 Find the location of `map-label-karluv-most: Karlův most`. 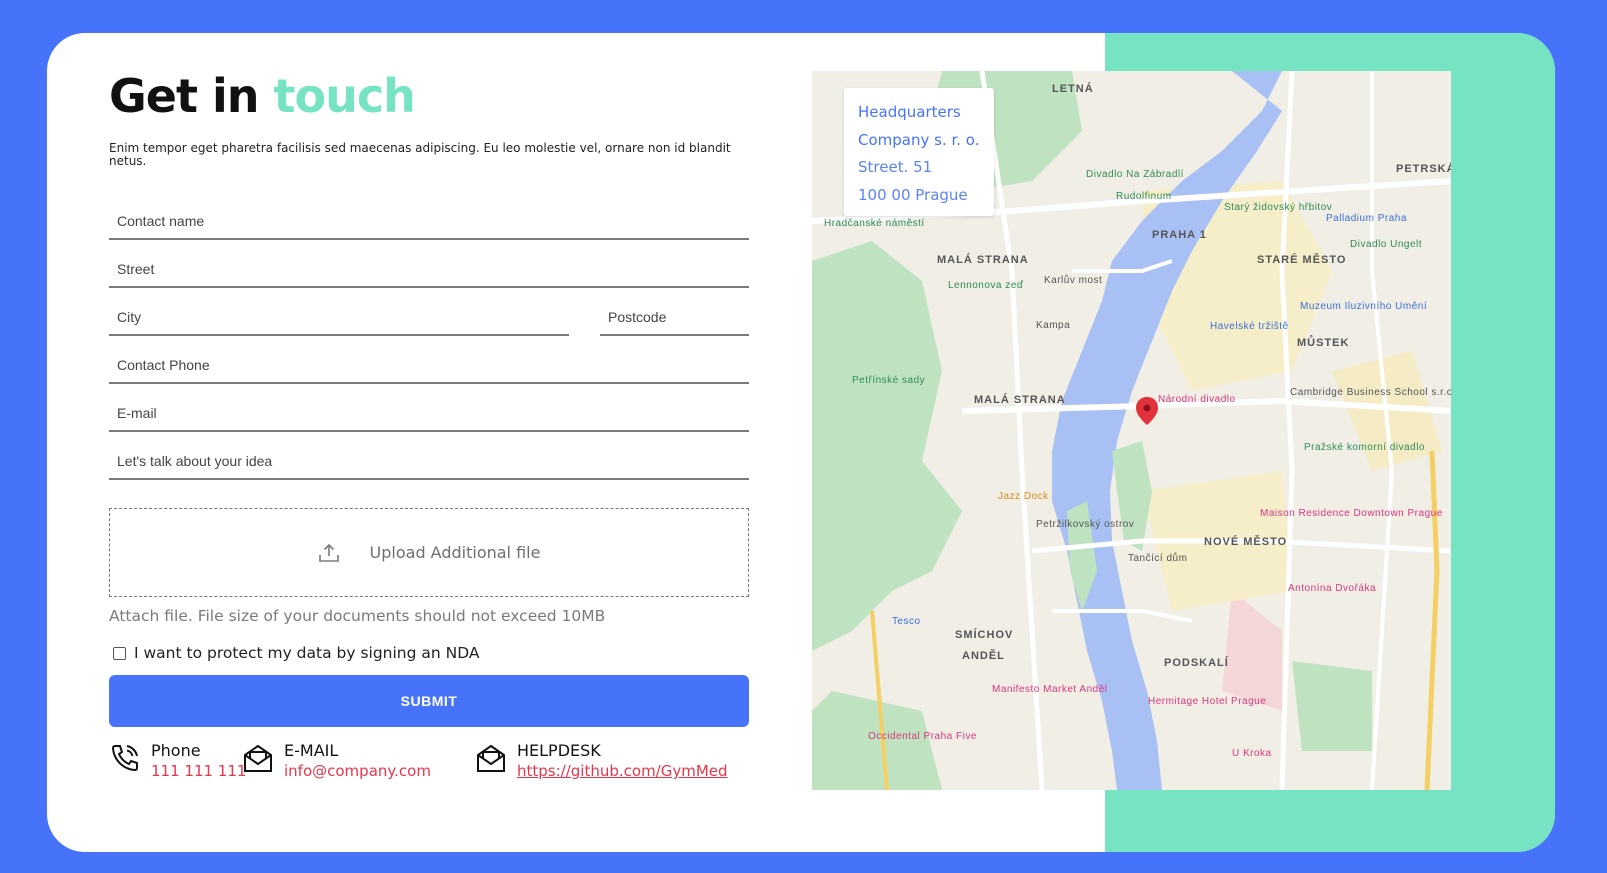

map-label-karluv-most: Karlův most is located at coordinates (1073, 280).